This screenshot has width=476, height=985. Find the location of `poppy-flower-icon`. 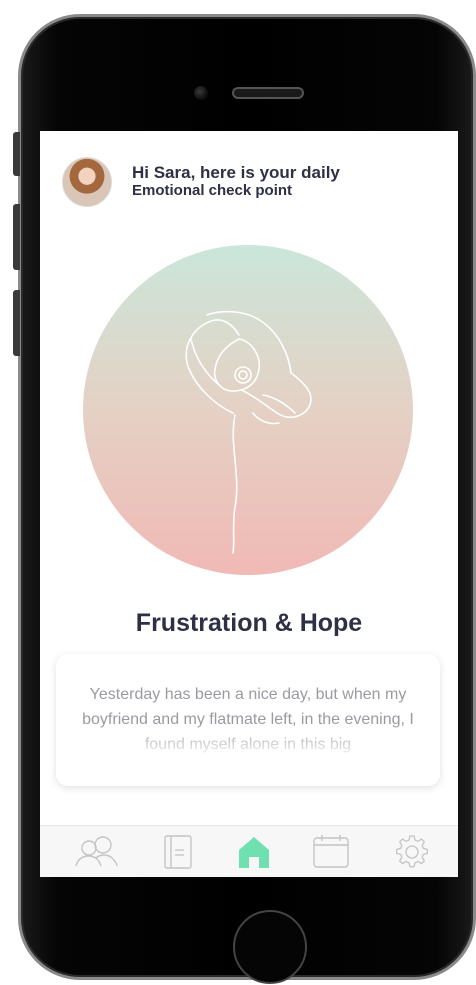

poppy-flower-icon is located at coordinates (248, 432).